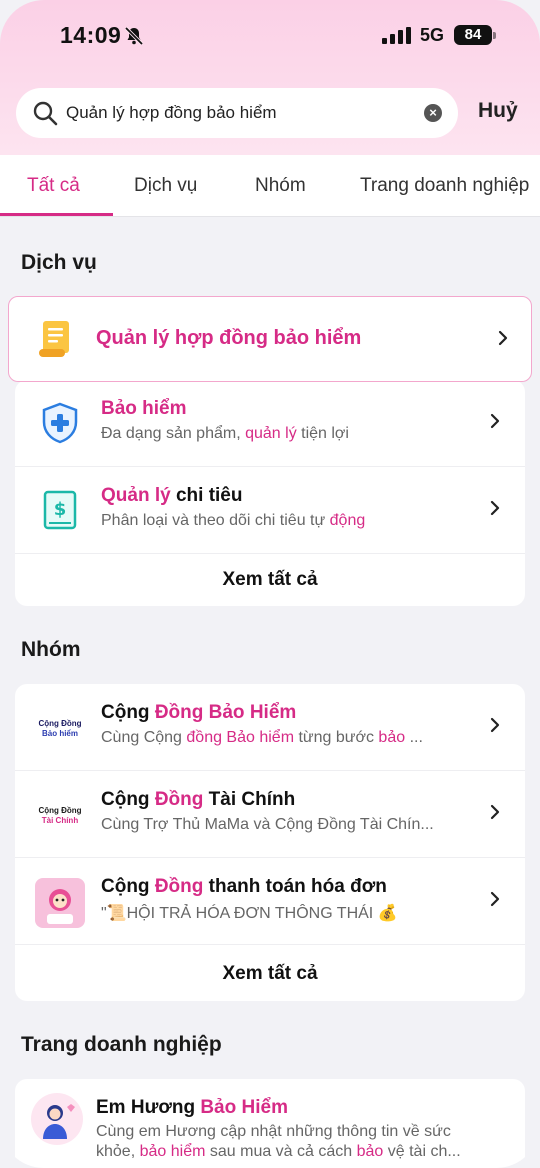 The image size is (540, 1168). What do you see at coordinates (53, 186) in the screenshot?
I see `tab-all: Tất cả` at bounding box center [53, 186].